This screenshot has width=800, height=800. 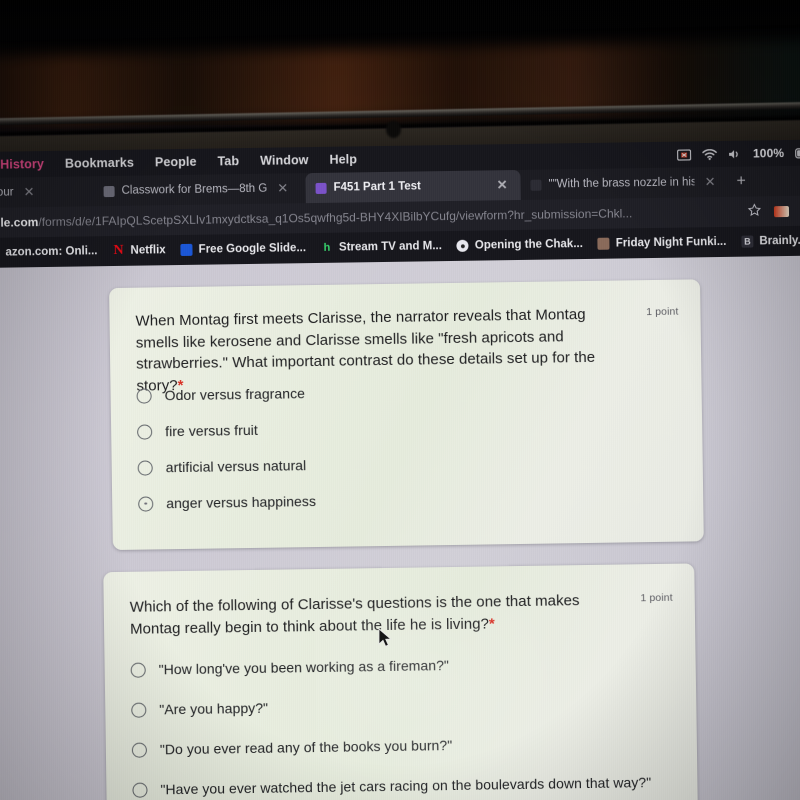 I want to click on option-label: anger versus happiness, so click(x=241, y=502).